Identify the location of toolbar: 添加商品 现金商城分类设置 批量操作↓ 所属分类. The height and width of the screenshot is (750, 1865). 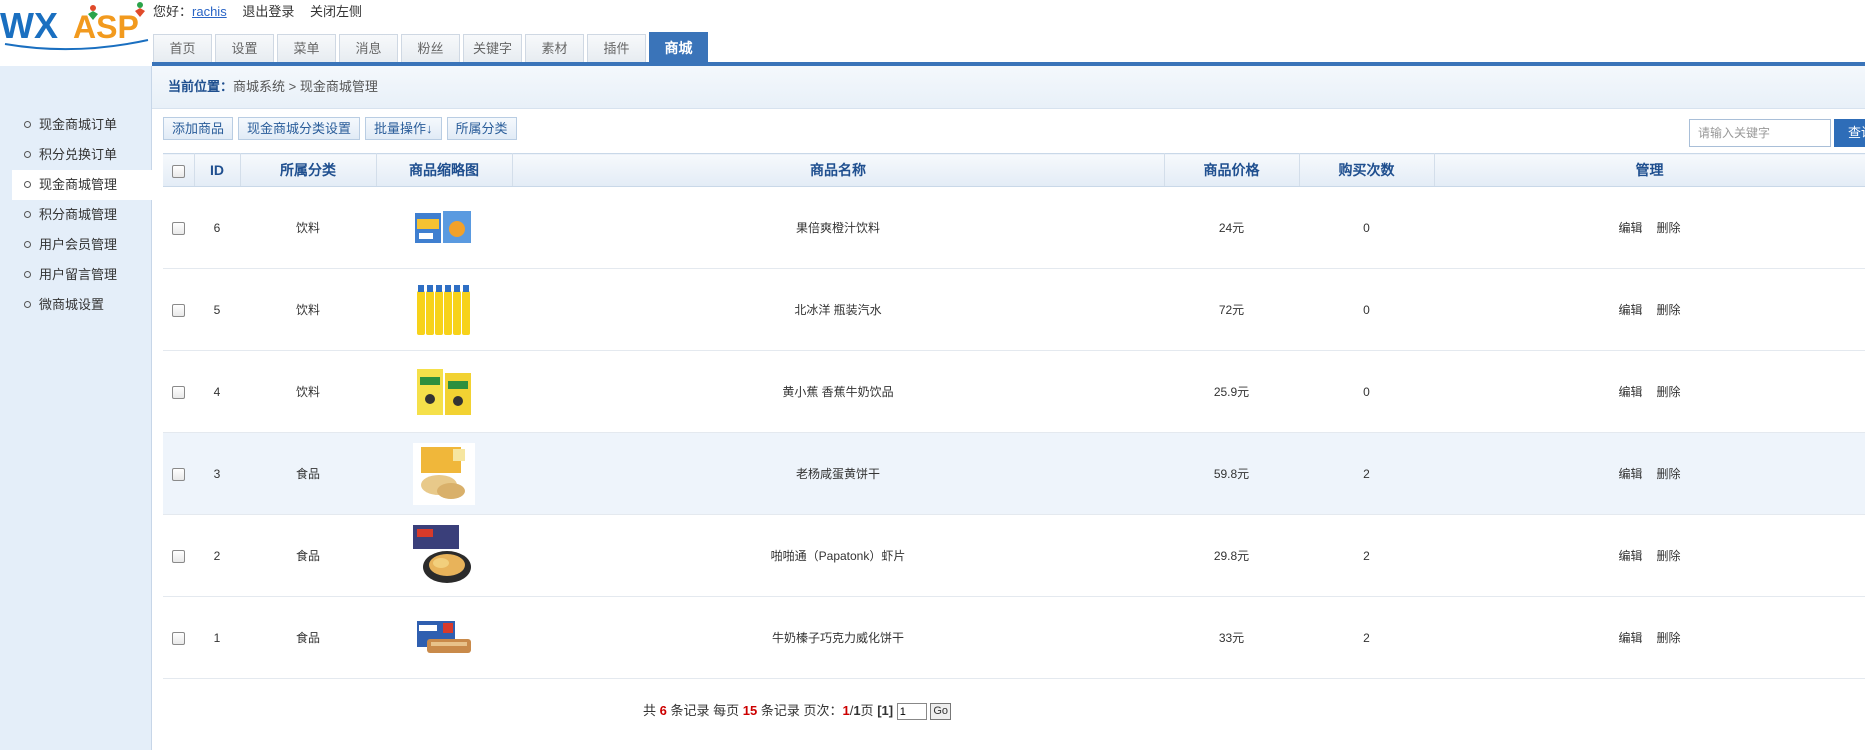
(342, 128).